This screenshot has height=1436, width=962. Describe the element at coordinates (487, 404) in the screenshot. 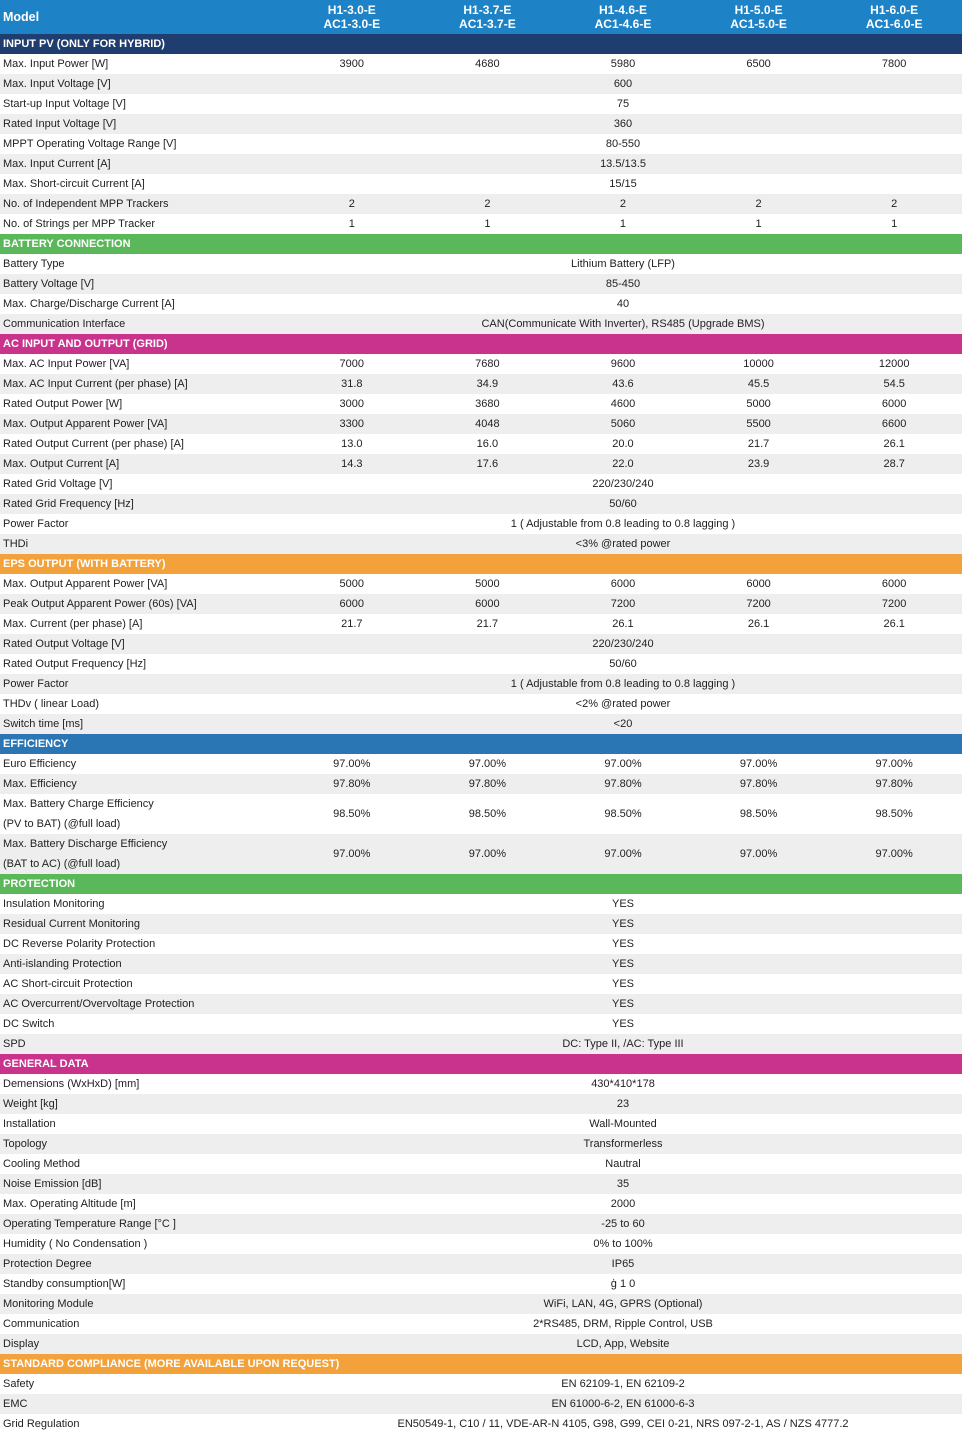

I see `table-cell: 3680` at that location.